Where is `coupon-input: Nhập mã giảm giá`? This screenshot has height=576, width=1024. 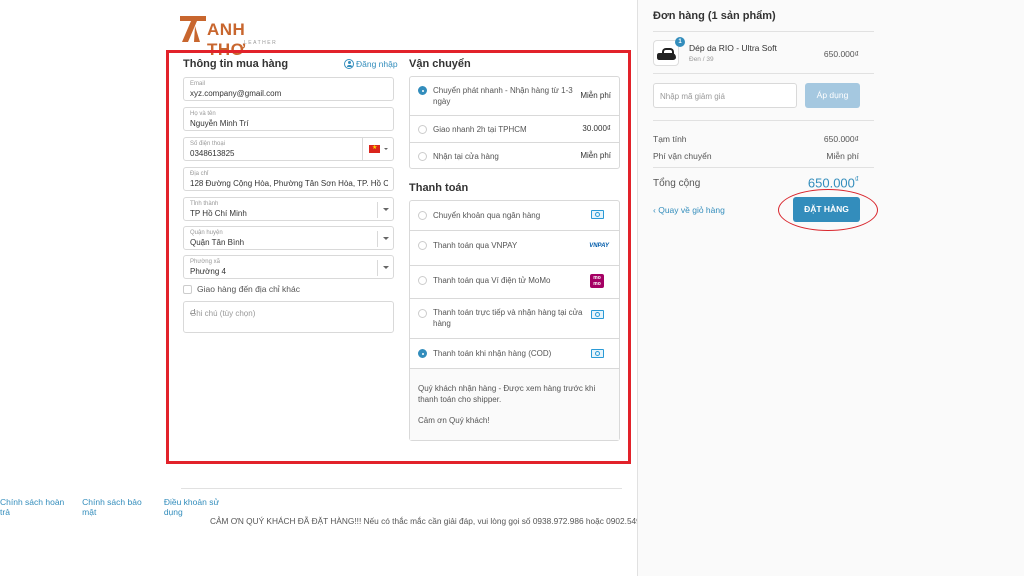
coupon-input: Nhập mã giảm giá is located at coordinates (725, 95).